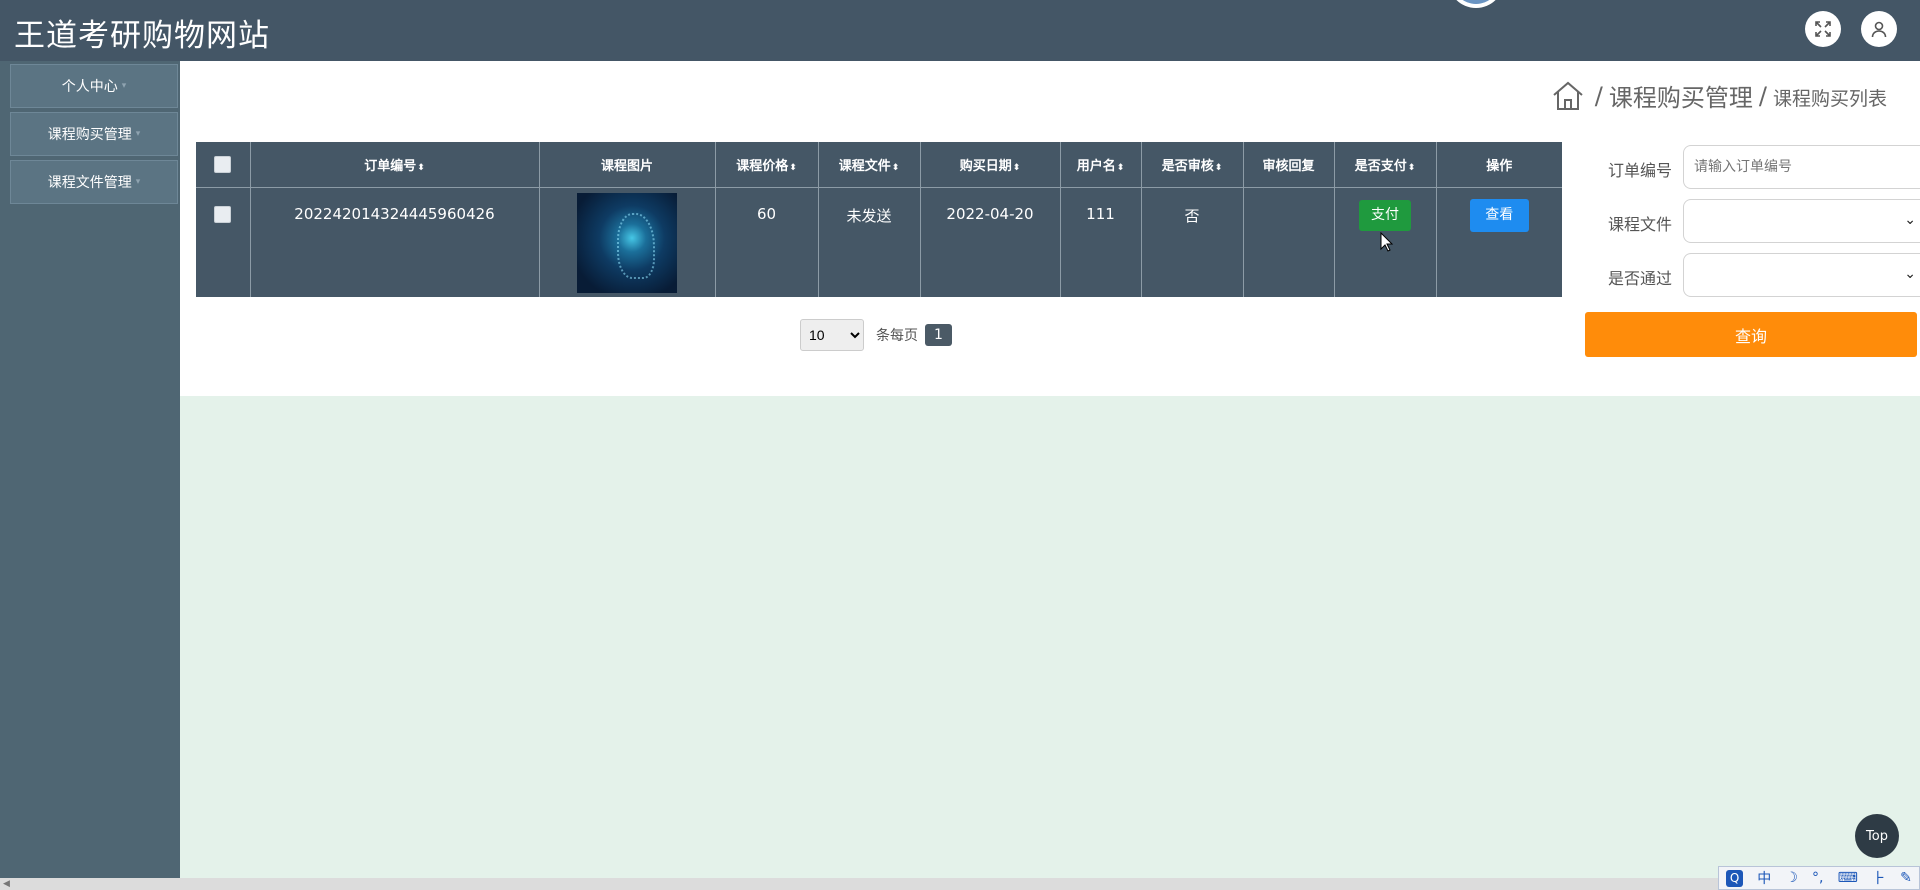 The height and width of the screenshot is (890, 1920). What do you see at coordinates (1499, 215) in the screenshot?
I see `view-button: 查看` at bounding box center [1499, 215].